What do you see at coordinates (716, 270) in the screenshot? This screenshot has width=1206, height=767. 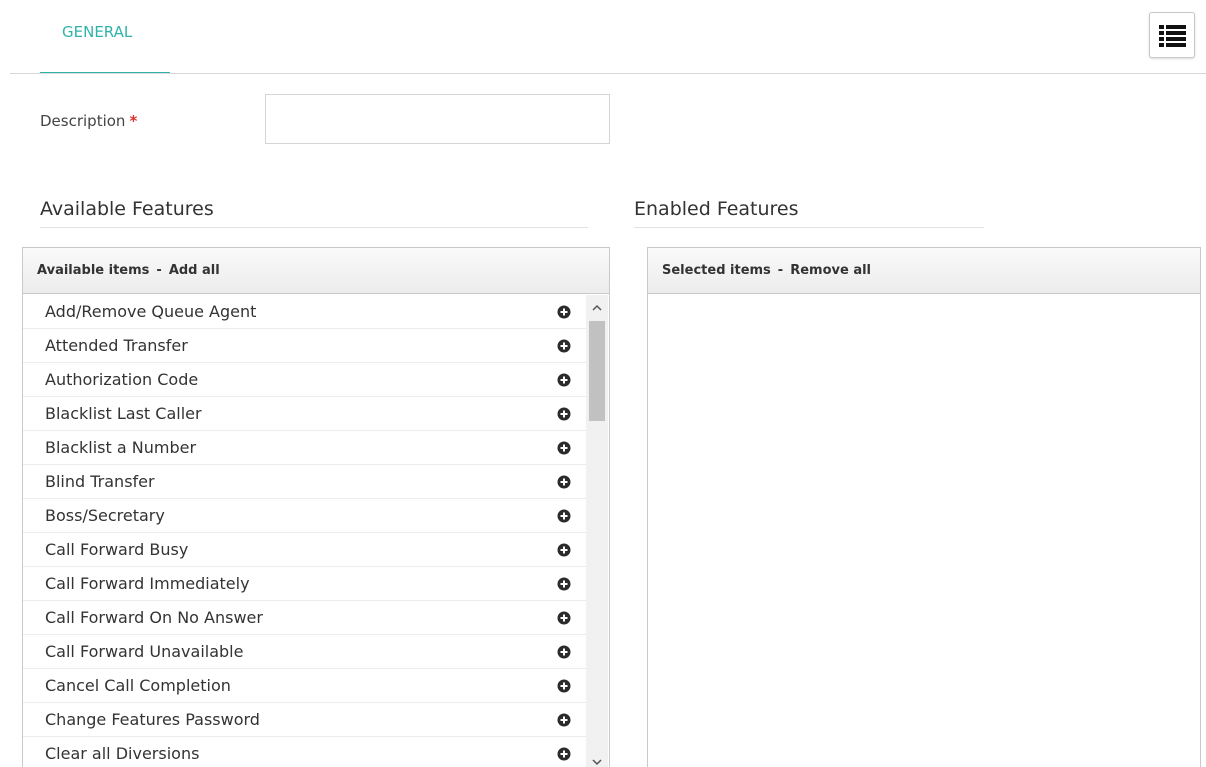 I see `selected-items-label: Selected items` at bounding box center [716, 270].